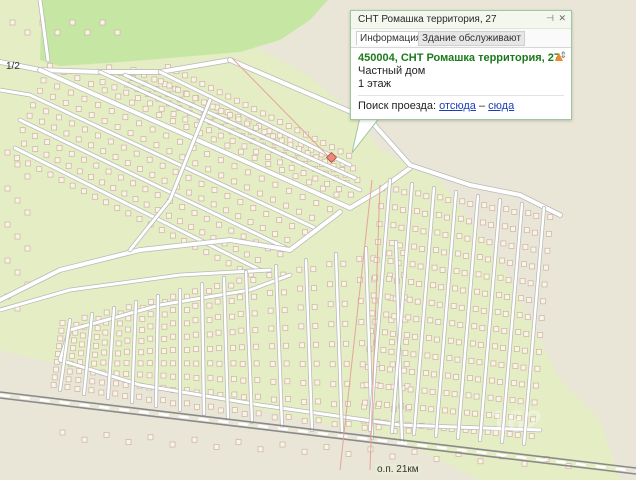 The image size is (636, 480). I want to click on route-to-link: сюда, so click(501, 106).